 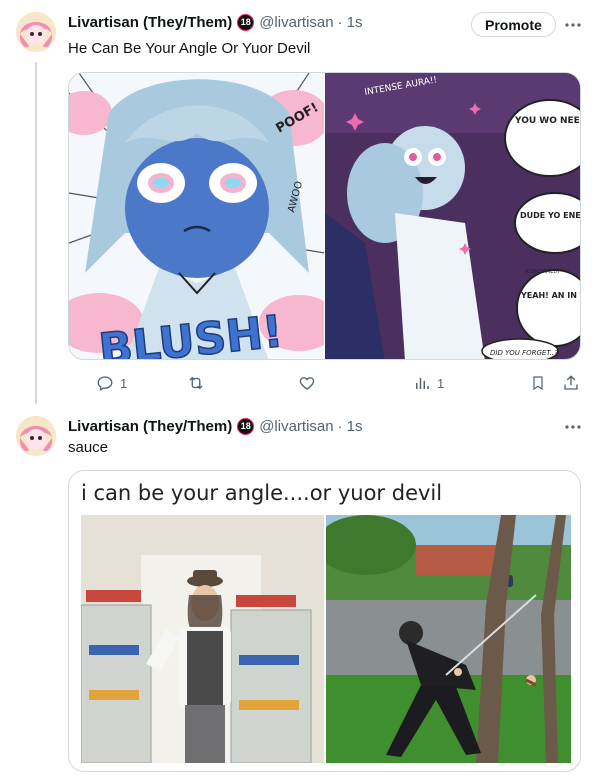 I want to click on tweet-text: He Can Be Your Angle Or Yuor Devil, so click(x=189, y=48).